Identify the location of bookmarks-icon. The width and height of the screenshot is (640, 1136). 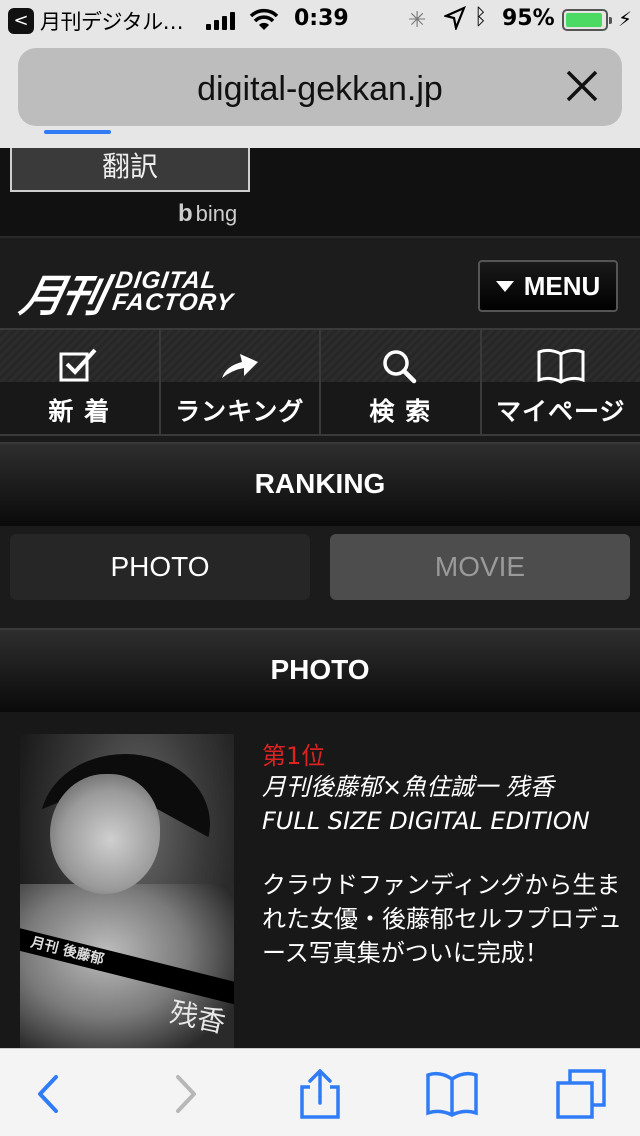
(452, 1094).